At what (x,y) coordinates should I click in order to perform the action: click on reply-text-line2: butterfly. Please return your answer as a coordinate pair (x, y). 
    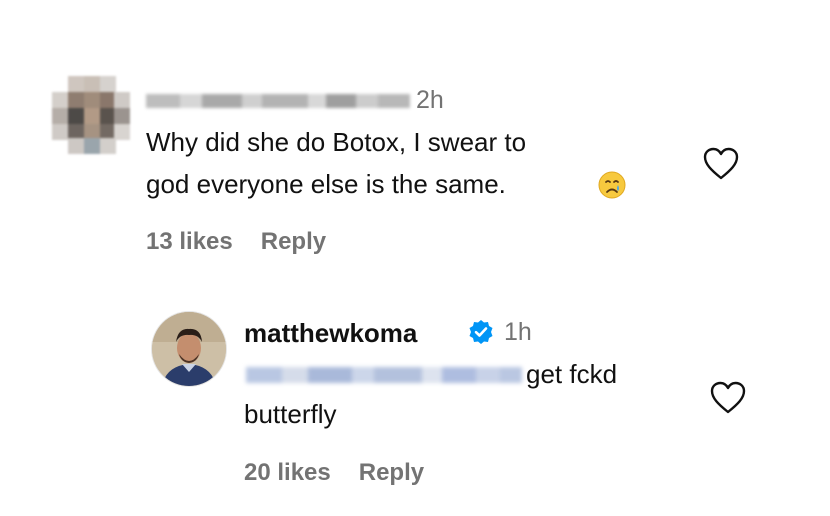
    Looking at the image, I should click on (290, 414).